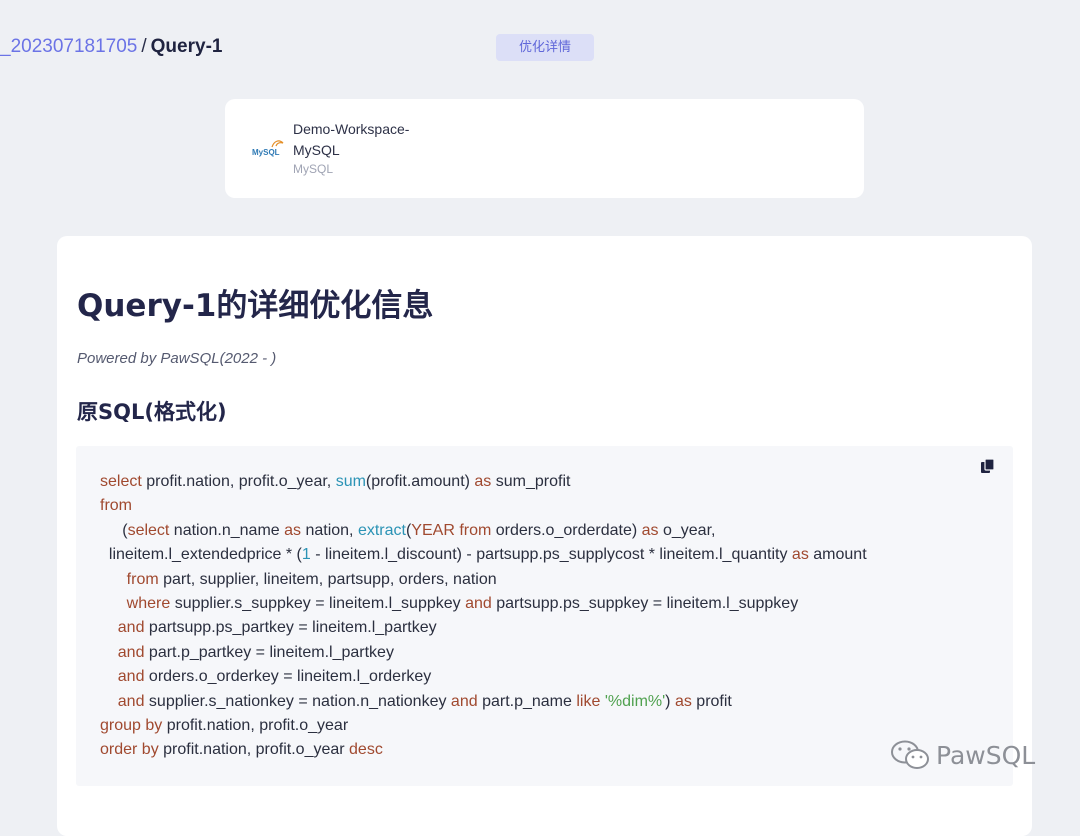  I want to click on sql-text: amount, so click(837, 555).